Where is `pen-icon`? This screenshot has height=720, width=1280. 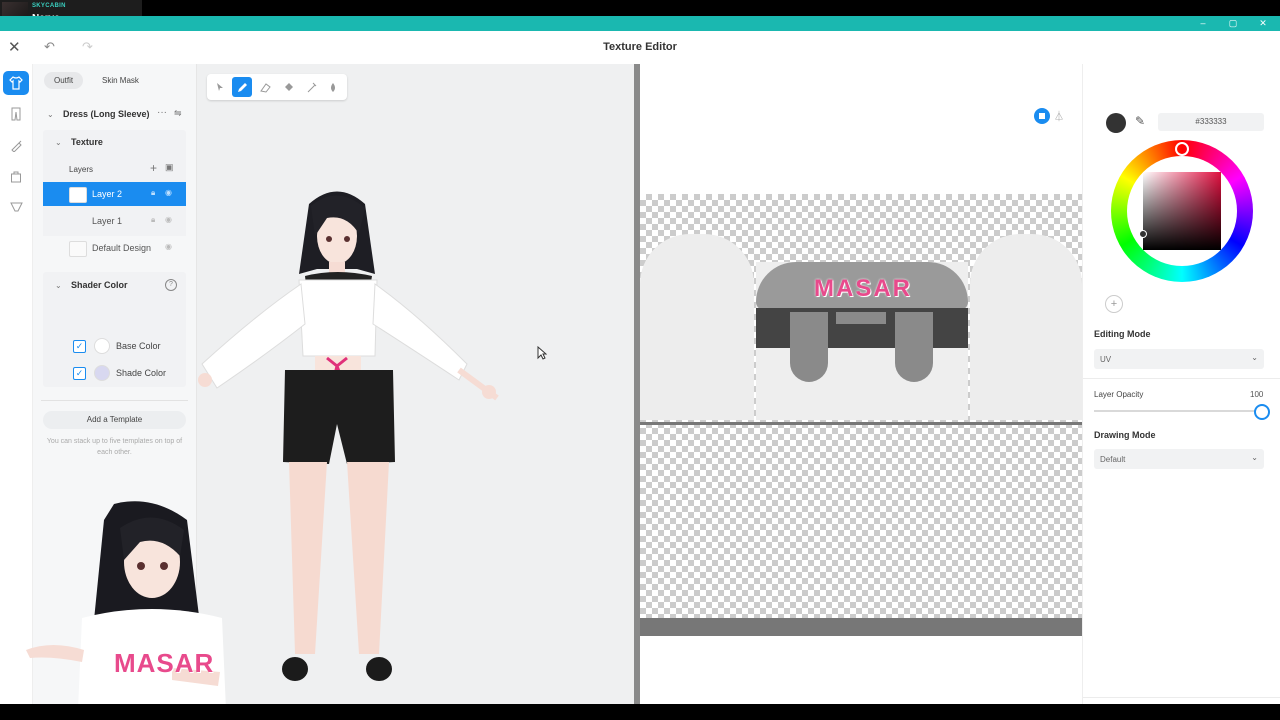
pen-icon is located at coordinates (242, 87).